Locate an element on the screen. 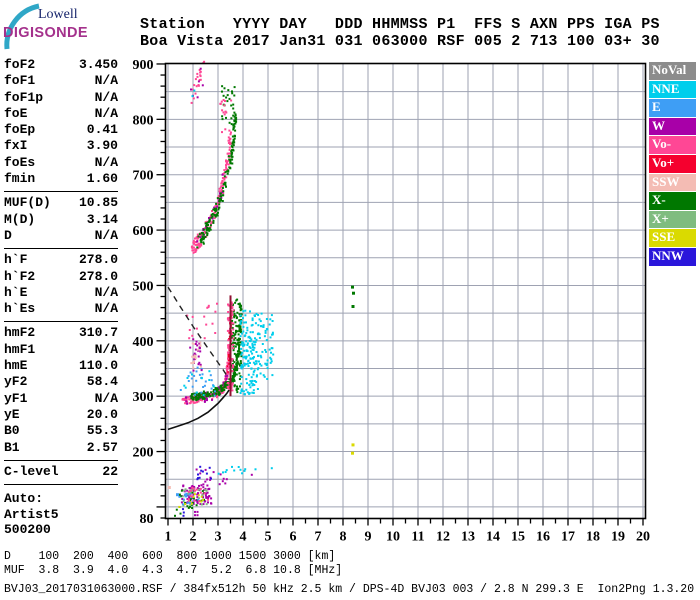 The width and height of the screenshot is (700, 600). legend-item-x: X- is located at coordinates (672, 201).